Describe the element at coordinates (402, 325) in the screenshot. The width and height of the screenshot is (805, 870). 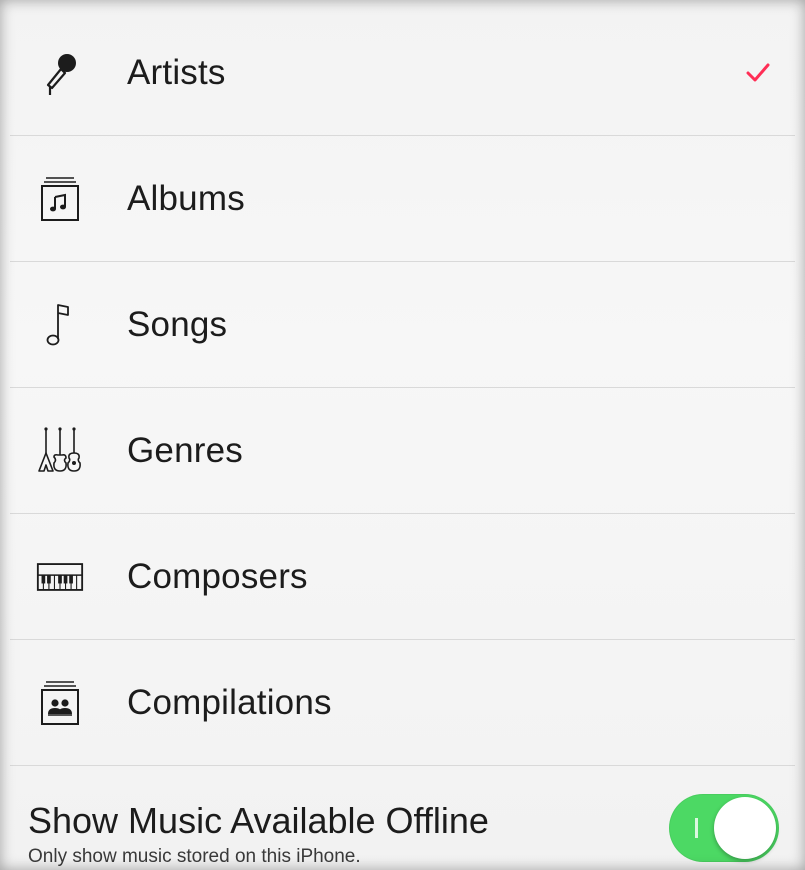
I see `menu-item-songs: Songs` at that location.